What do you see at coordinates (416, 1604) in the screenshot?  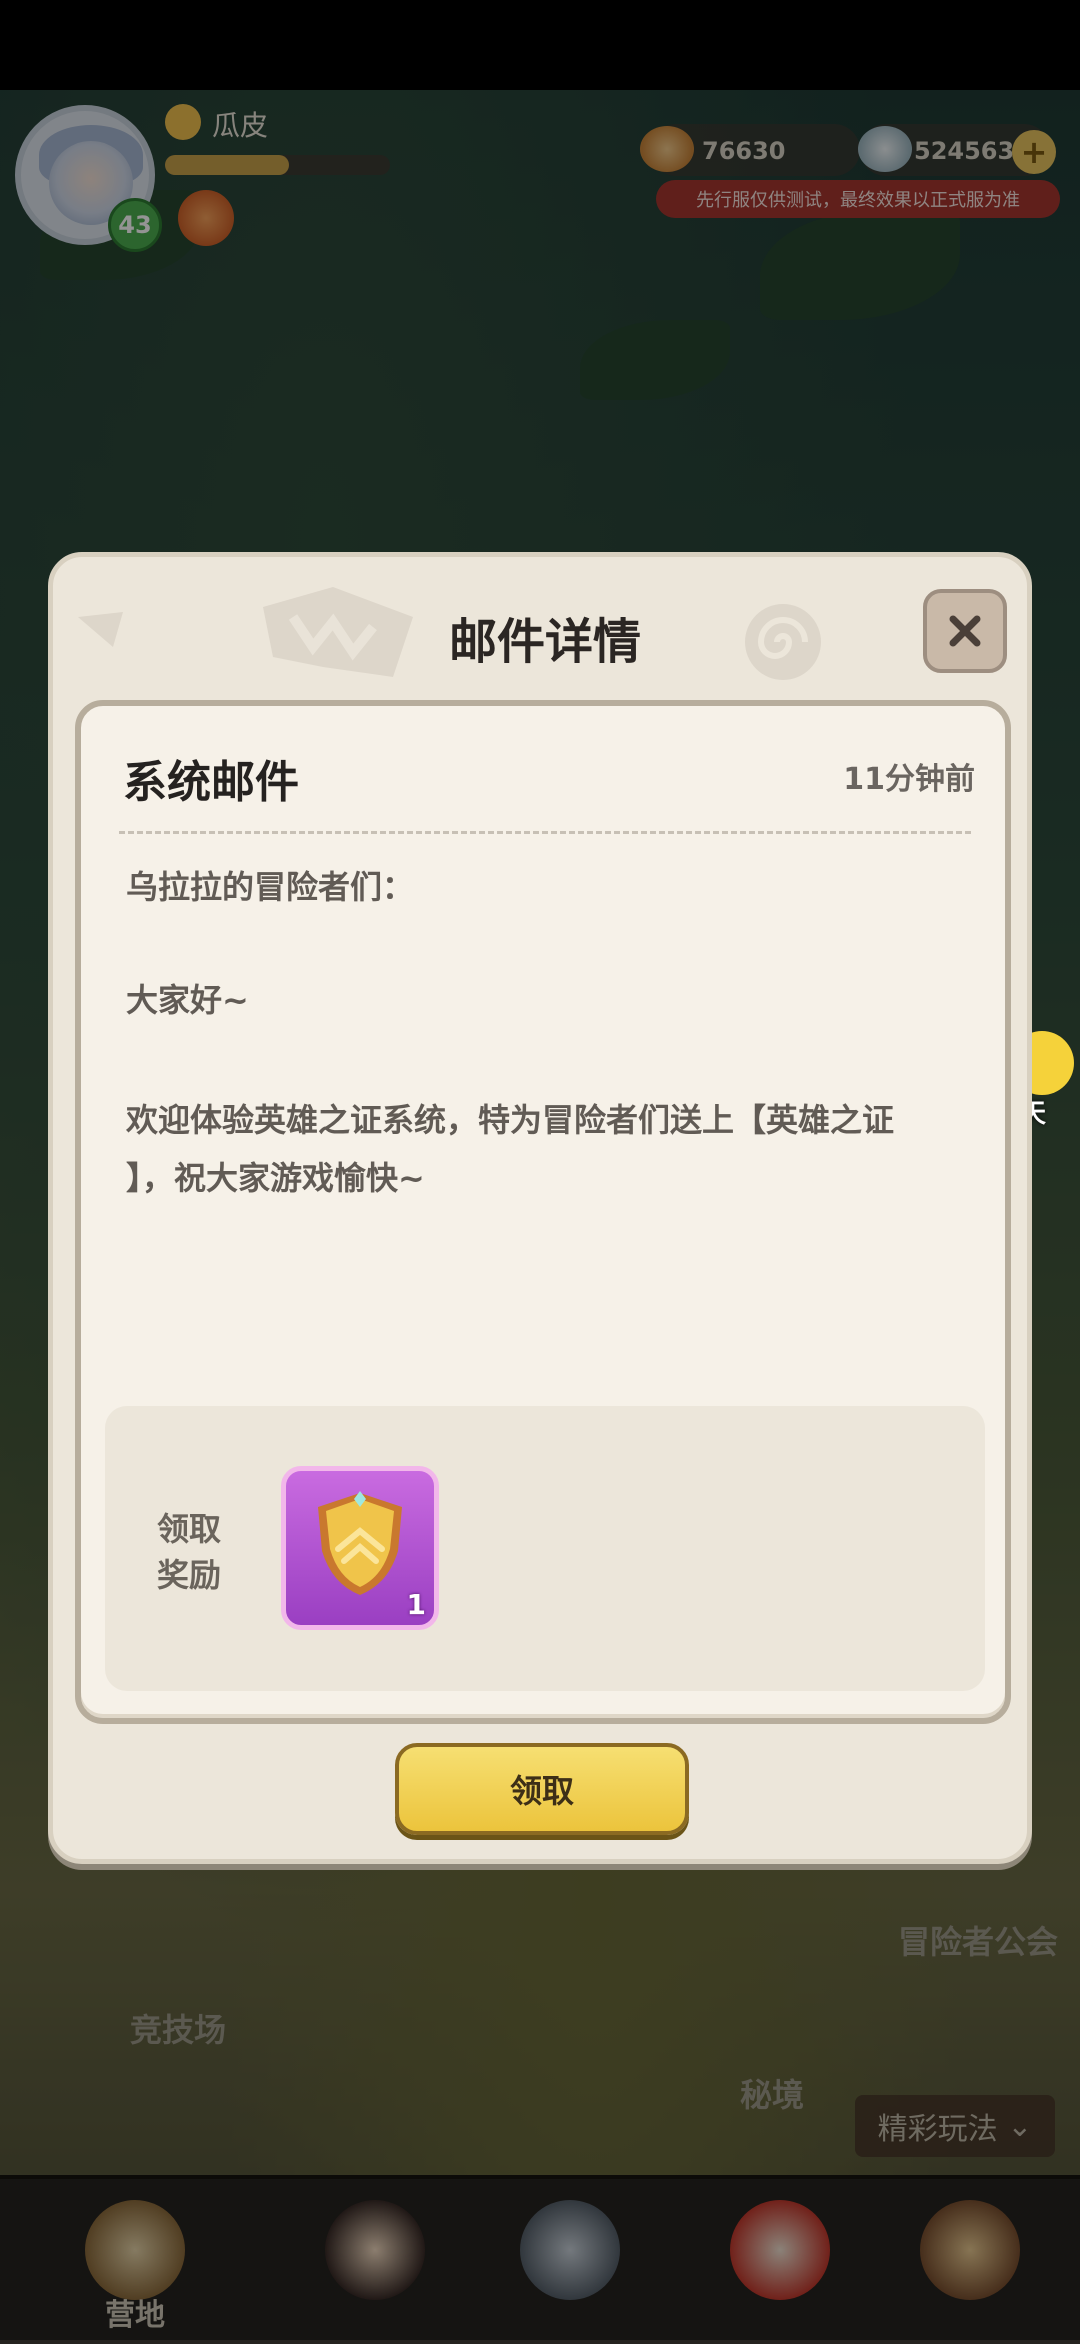 I see `reward-count: 1` at bounding box center [416, 1604].